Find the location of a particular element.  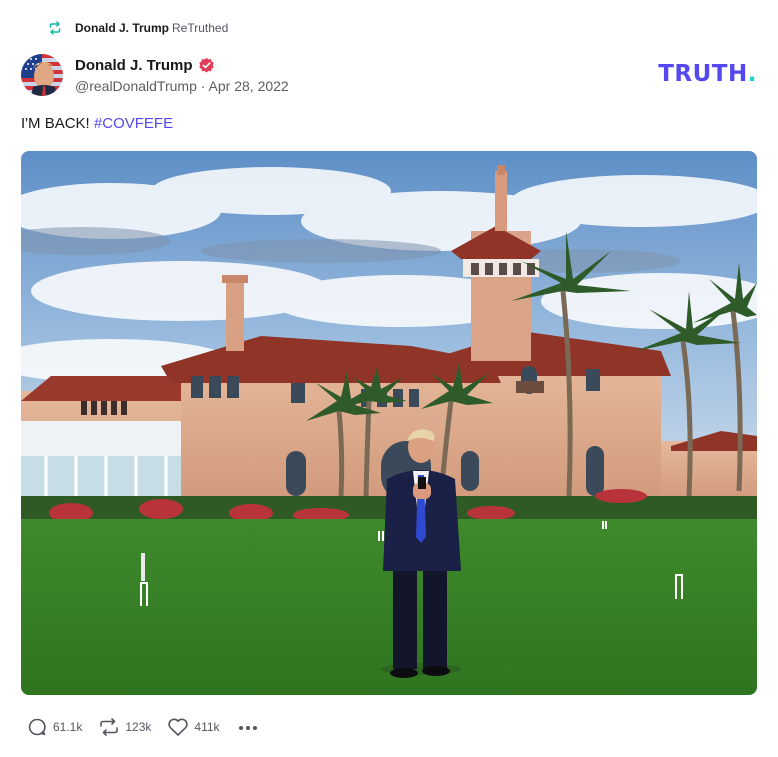

handle-line: @realDonaldTrump · Apr 28, 2022 is located at coordinates (182, 86).